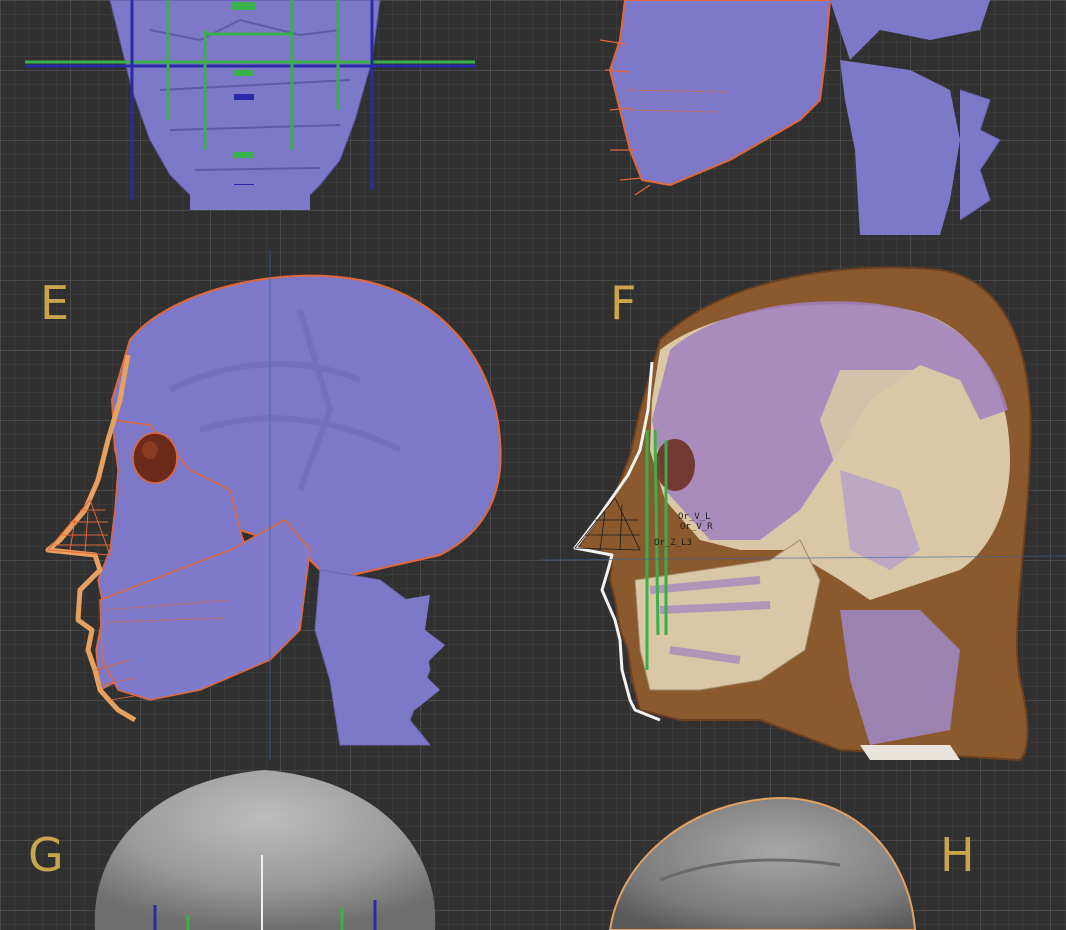 The width and height of the screenshot is (1066, 930). What do you see at coordinates (78, 527) in the screenshot?
I see `nose-wireframe` at bounding box center [78, 527].